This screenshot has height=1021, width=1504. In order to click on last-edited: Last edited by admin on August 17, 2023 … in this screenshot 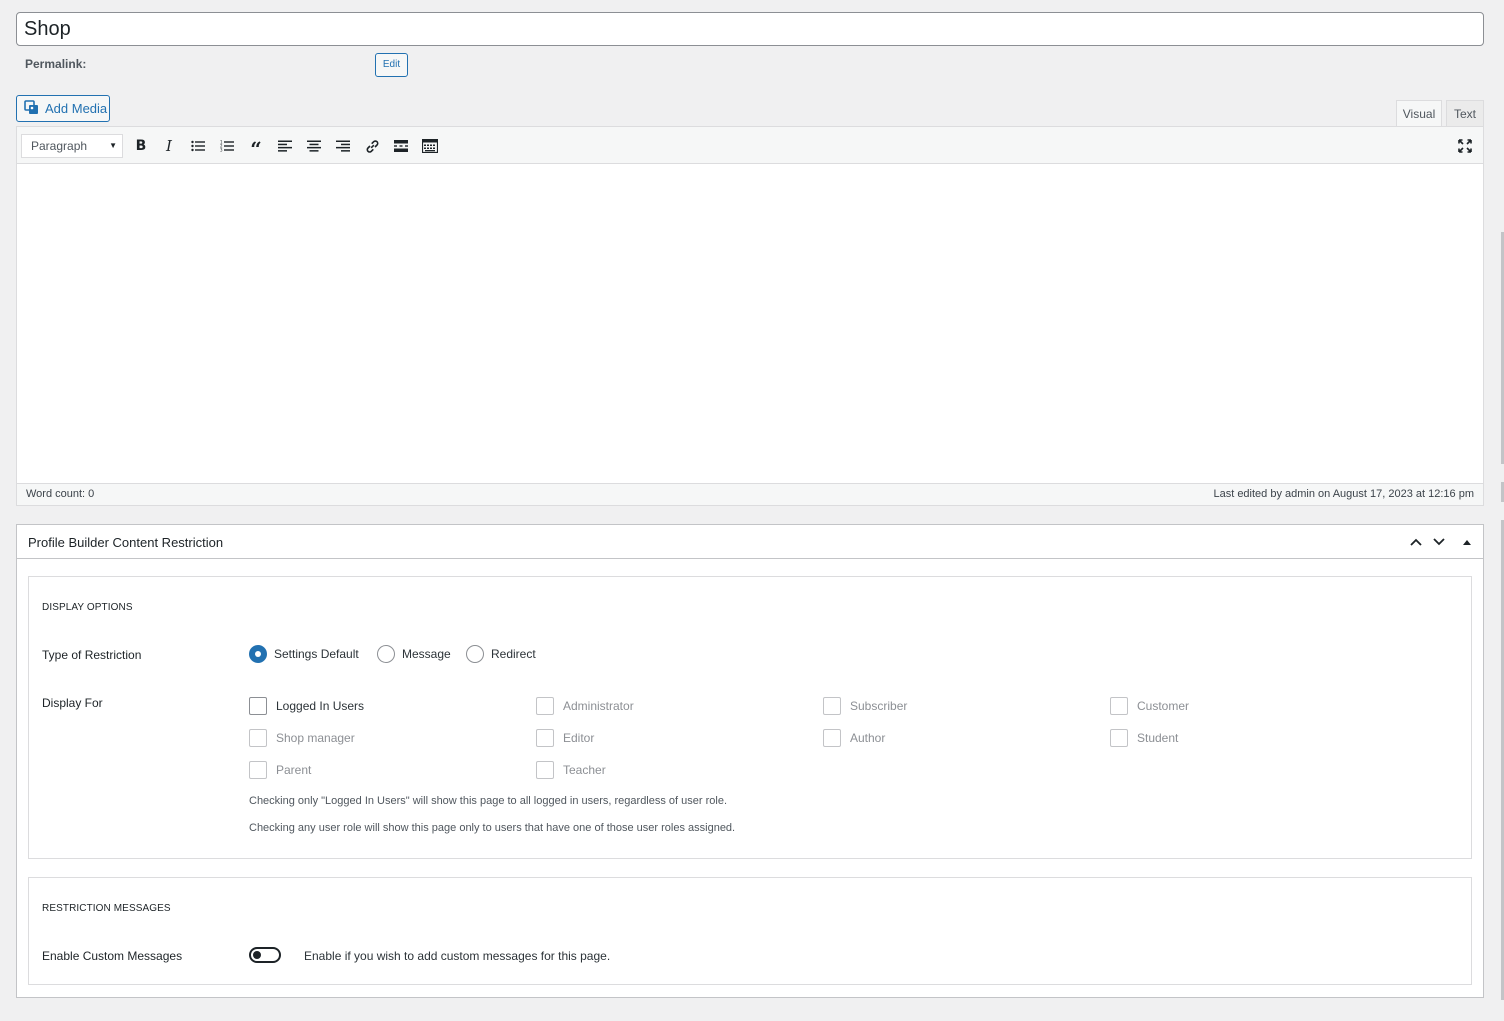, I will do `click(1343, 494)`.